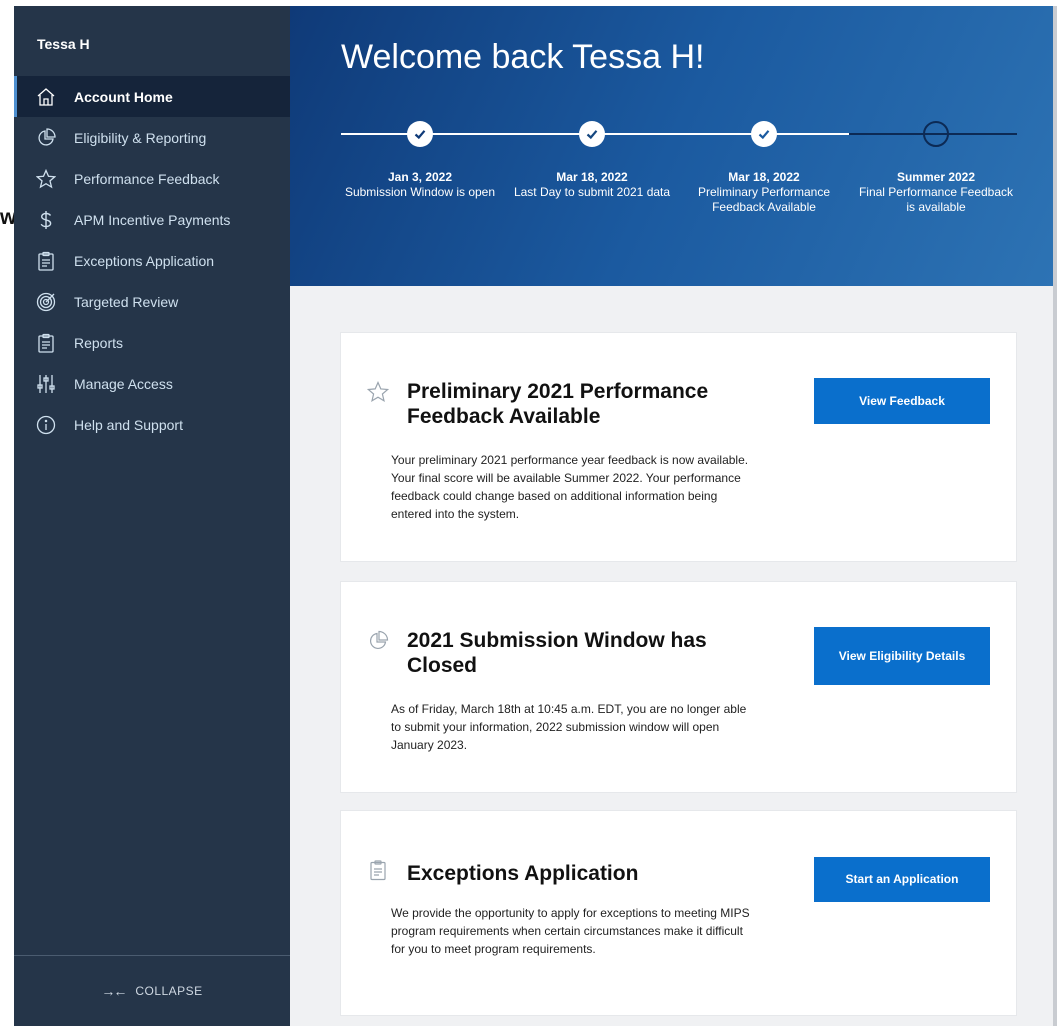 The height and width of the screenshot is (1026, 1057). I want to click on start-application-button: Start an Application, so click(902, 879).